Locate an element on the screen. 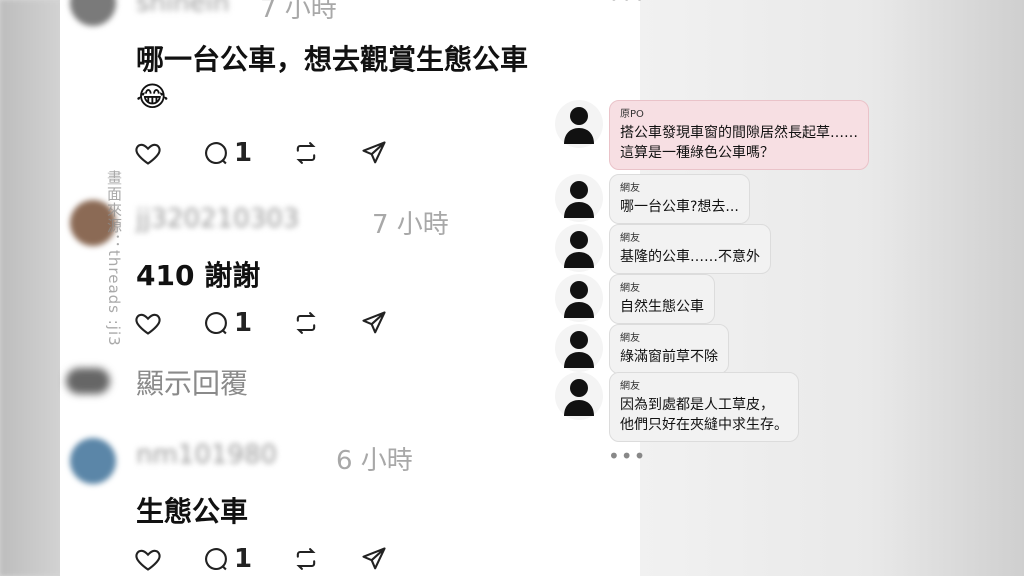 This screenshot has width=1024, height=576. post-text: 哪一台公車，想去觀賞生態公車 is located at coordinates (332, 59).